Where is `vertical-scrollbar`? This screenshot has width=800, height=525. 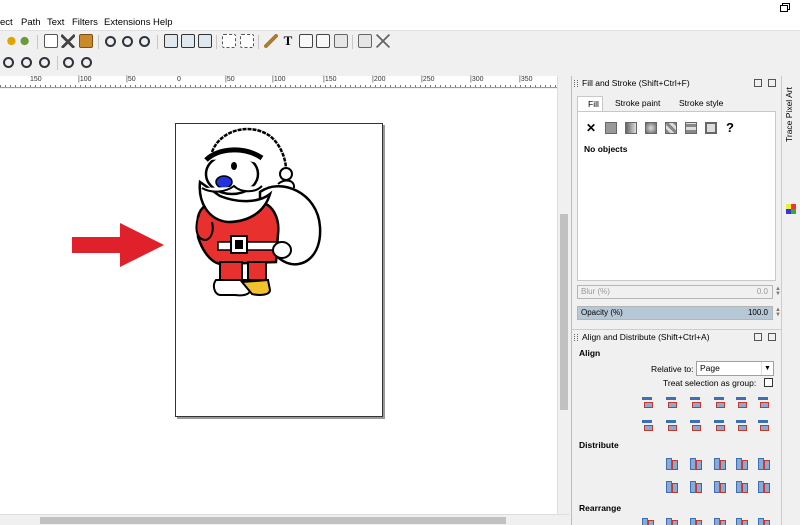 vertical-scrollbar is located at coordinates (563, 295).